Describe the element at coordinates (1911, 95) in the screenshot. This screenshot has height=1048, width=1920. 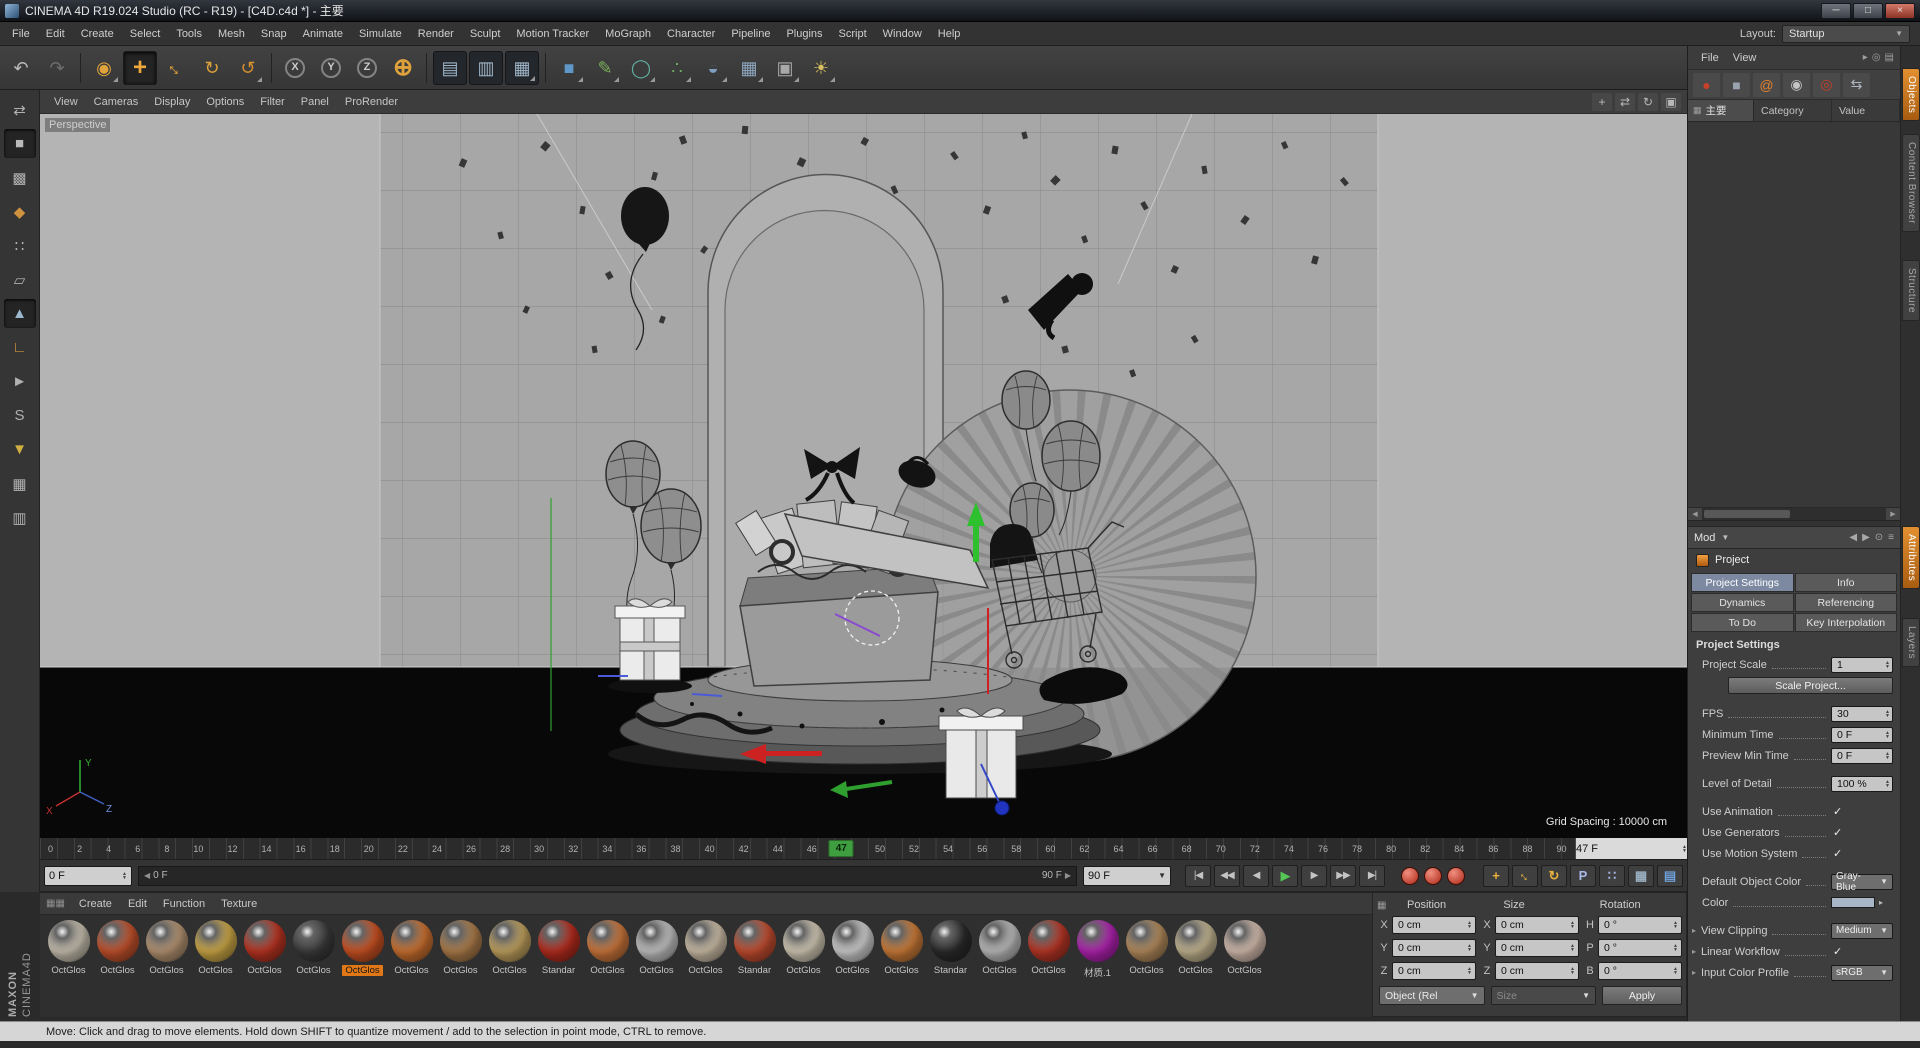
I see `tab-objects: Objects` at that location.